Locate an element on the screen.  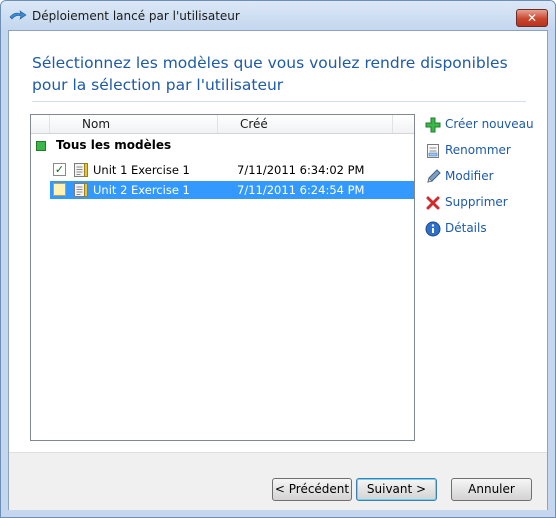
rename-action: Renommer is located at coordinates (484, 151).